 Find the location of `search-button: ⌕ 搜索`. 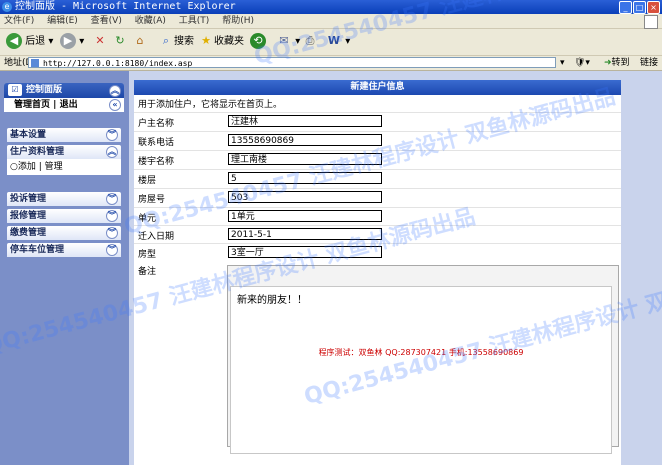

search-button: ⌕ 搜索 is located at coordinates (176, 42).